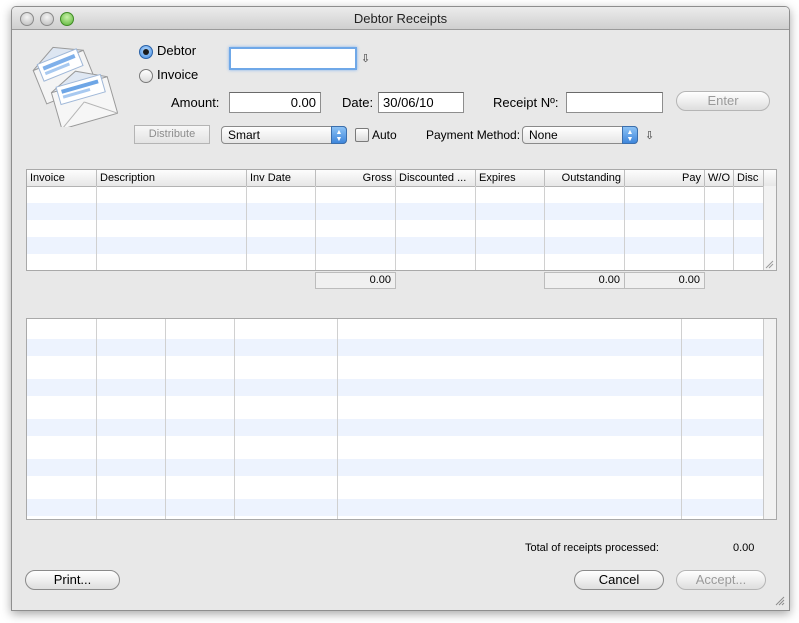 The height and width of the screenshot is (623, 799). What do you see at coordinates (526, 102) in the screenshot?
I see `receipt-number-label: Receipt Nº:` at bounding box center [526, 102].